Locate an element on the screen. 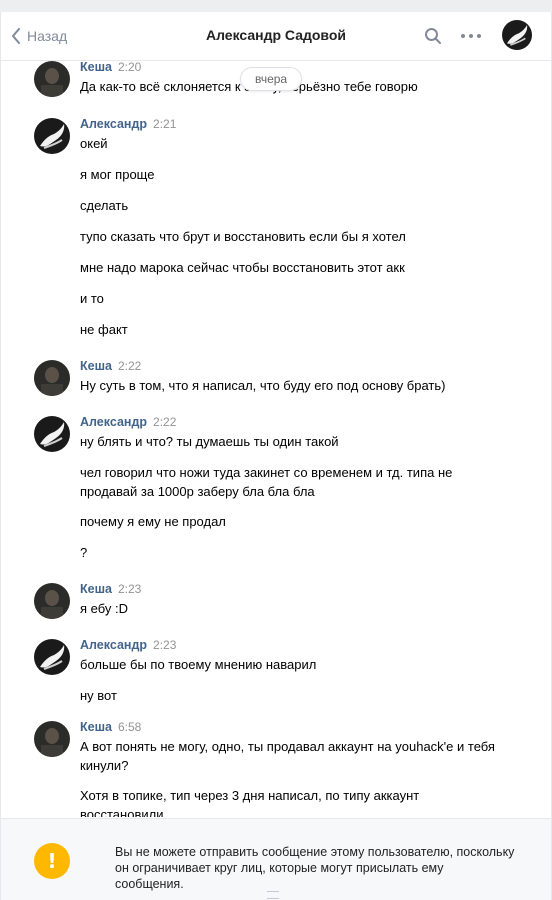 This screenshot has height=900, width=552. message-text: я ебу :D is located at coordinates (104, 608).